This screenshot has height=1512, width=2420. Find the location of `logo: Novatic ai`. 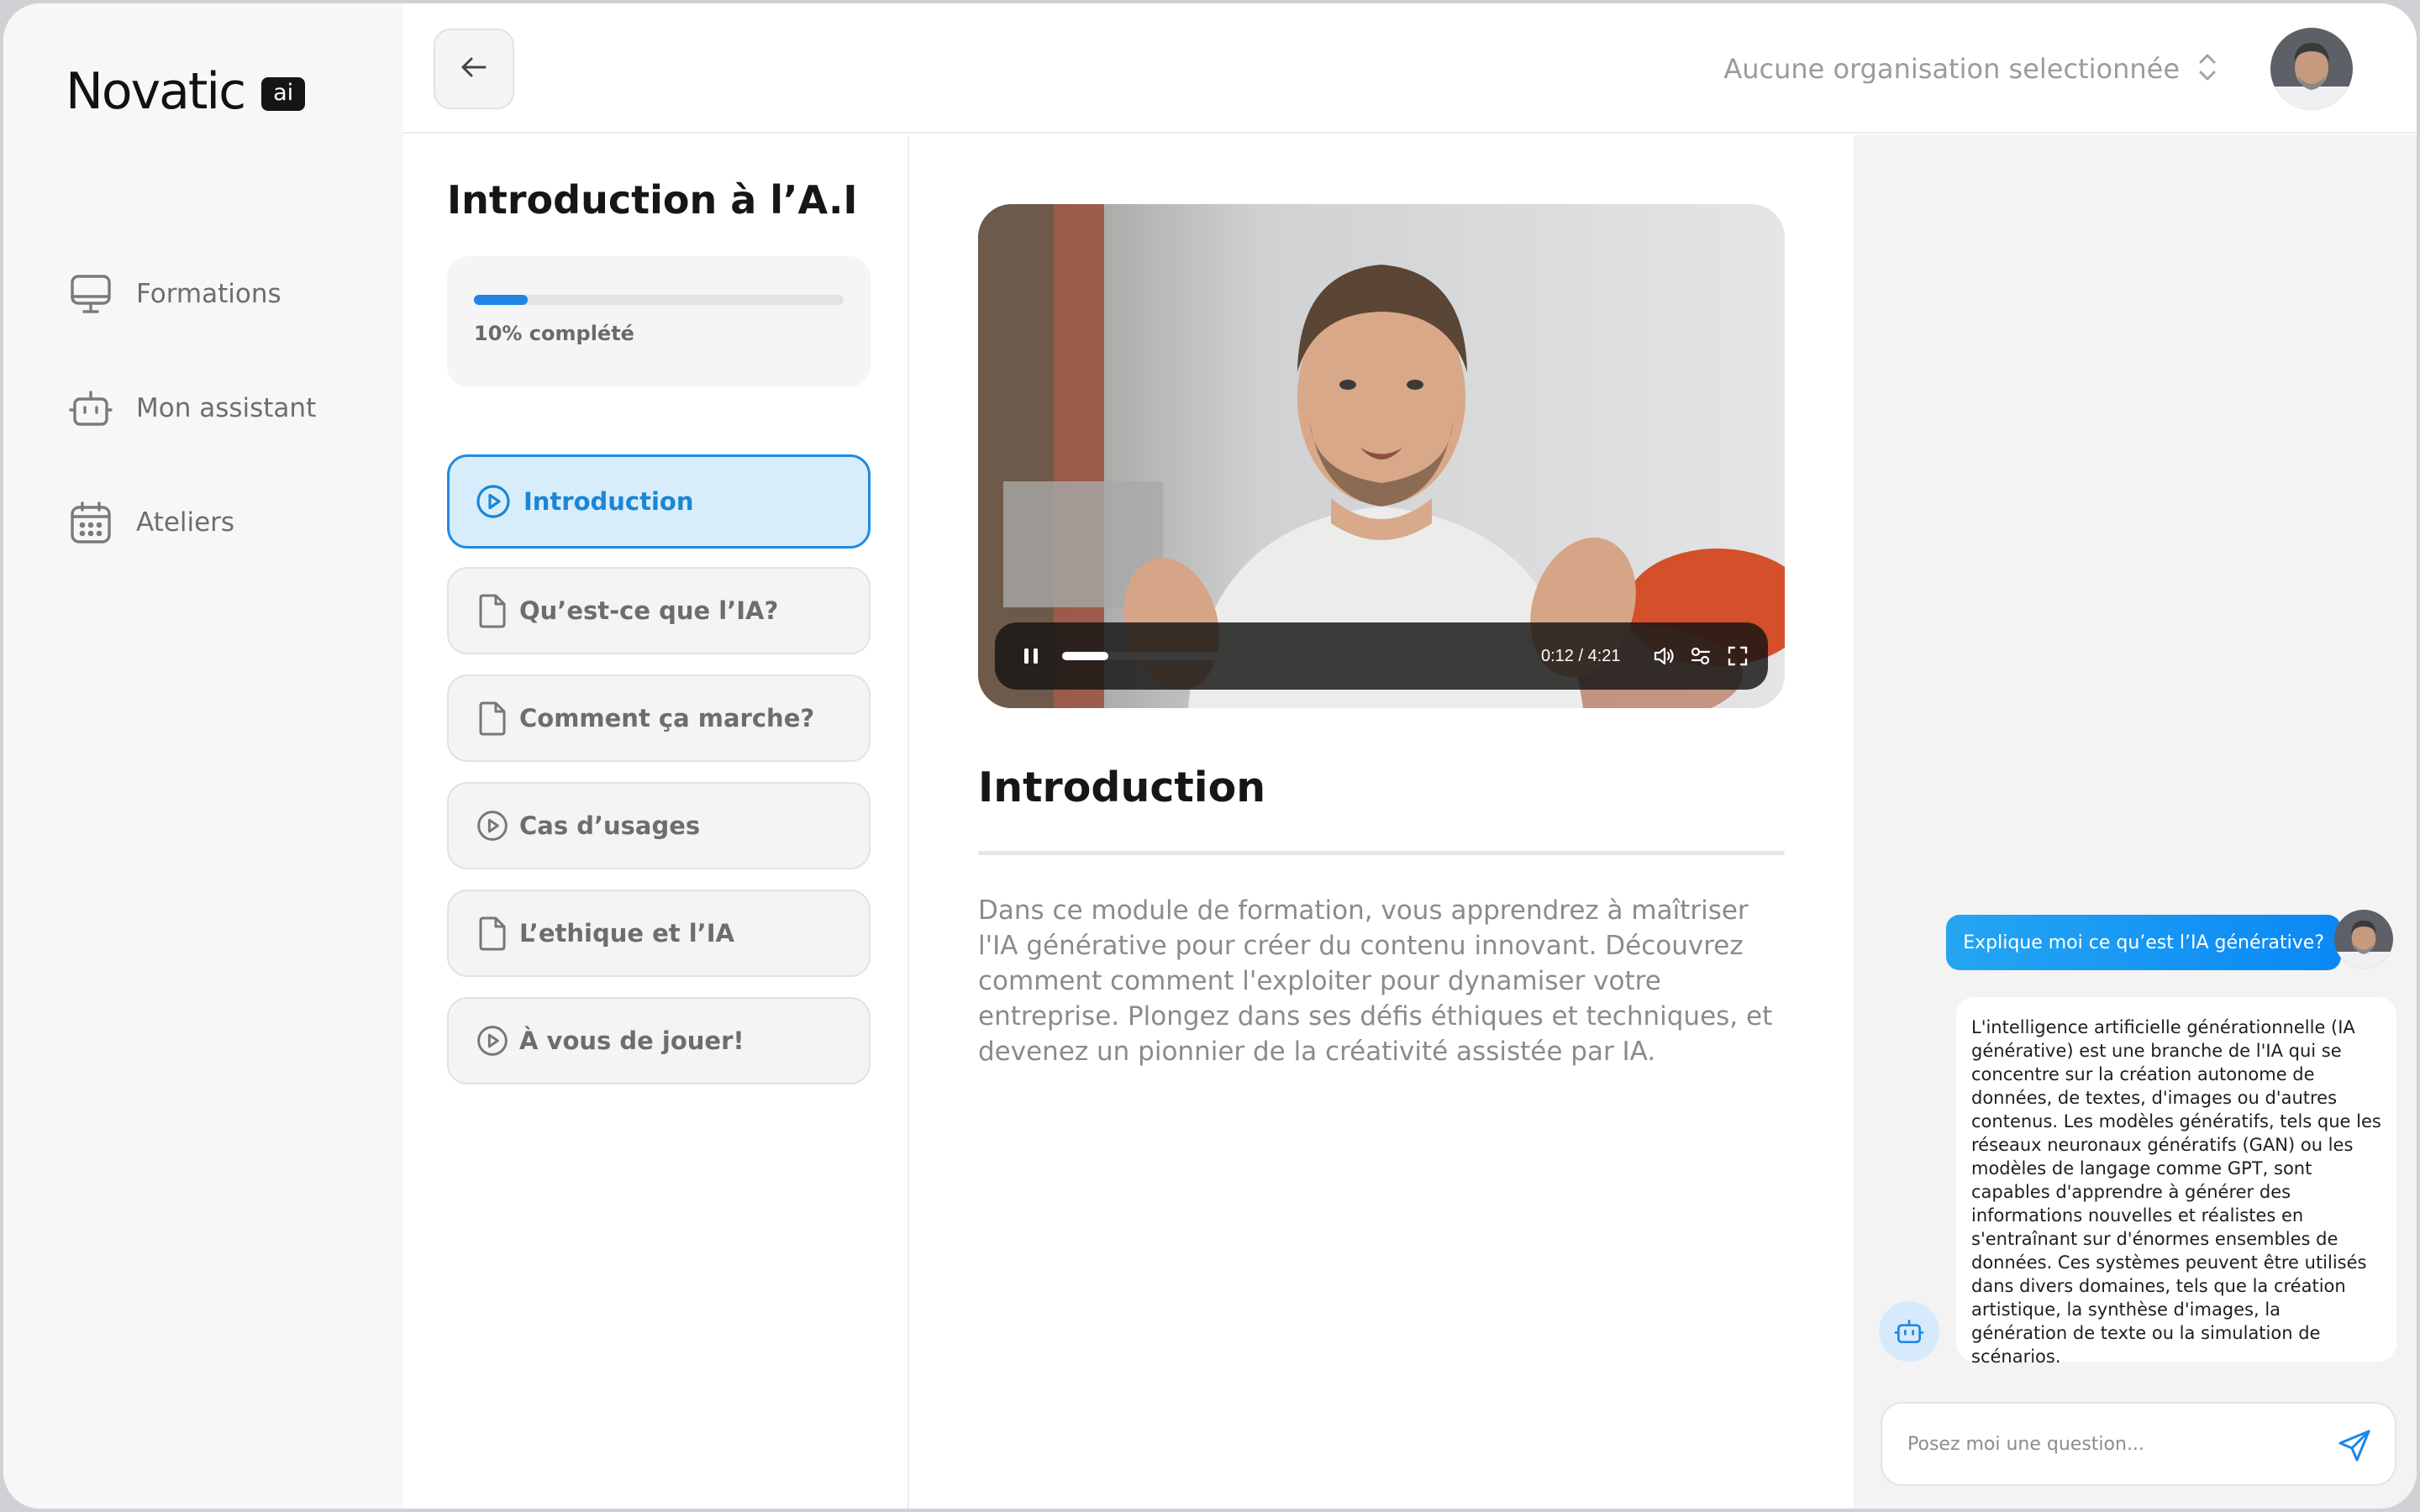

logo: Novatic ai is located at coordinates (186, 91).